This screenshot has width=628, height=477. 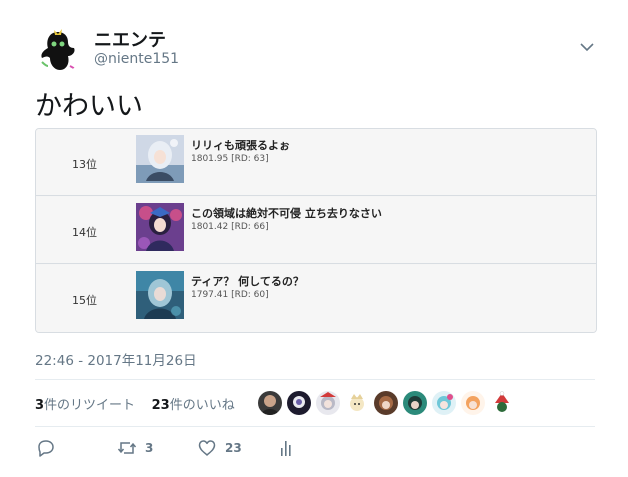 I want to click on user-handle: @niente151, so click(x=136, y=59).